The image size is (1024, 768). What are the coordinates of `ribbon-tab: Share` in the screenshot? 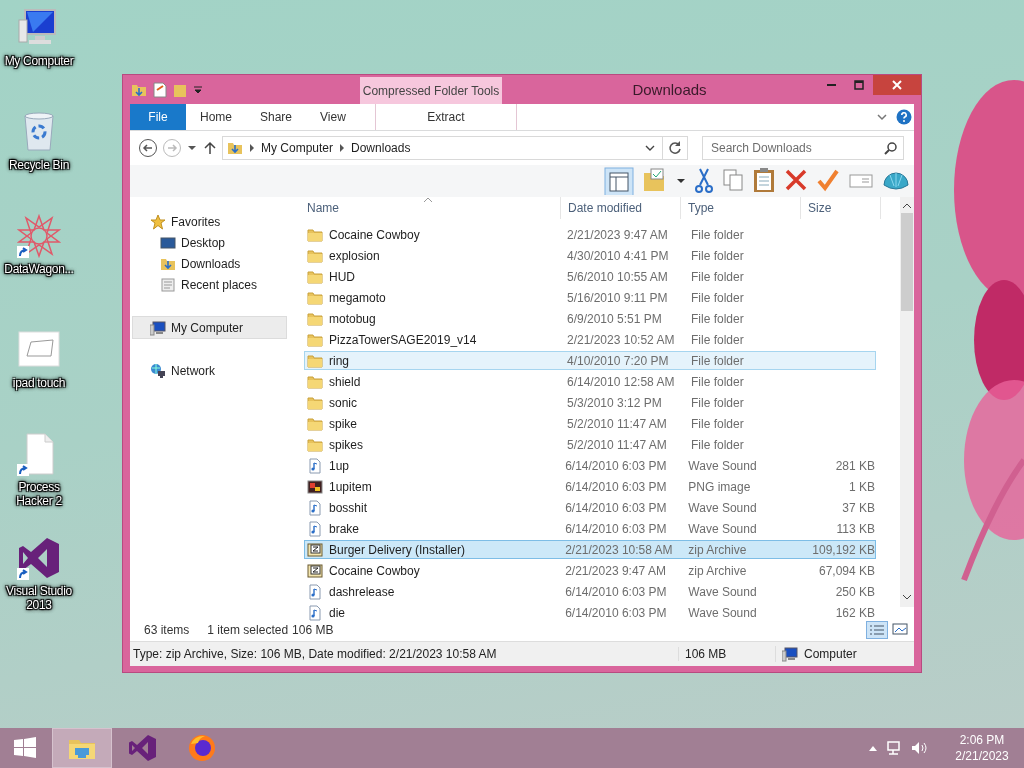 It's located at (276, 117).